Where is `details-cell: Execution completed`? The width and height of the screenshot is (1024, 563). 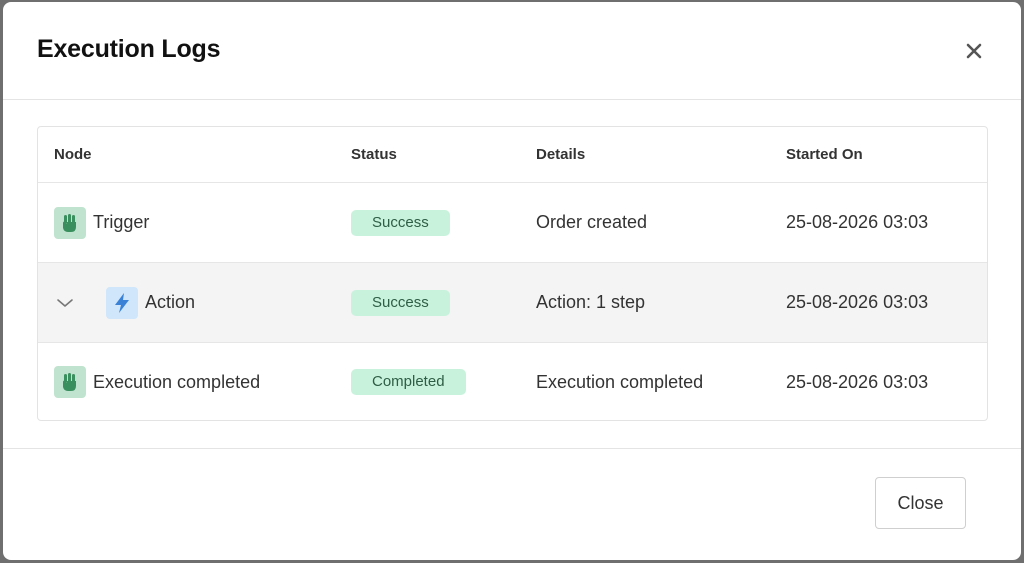 details-cell: Execution completed is located at coordinates (620, 381).